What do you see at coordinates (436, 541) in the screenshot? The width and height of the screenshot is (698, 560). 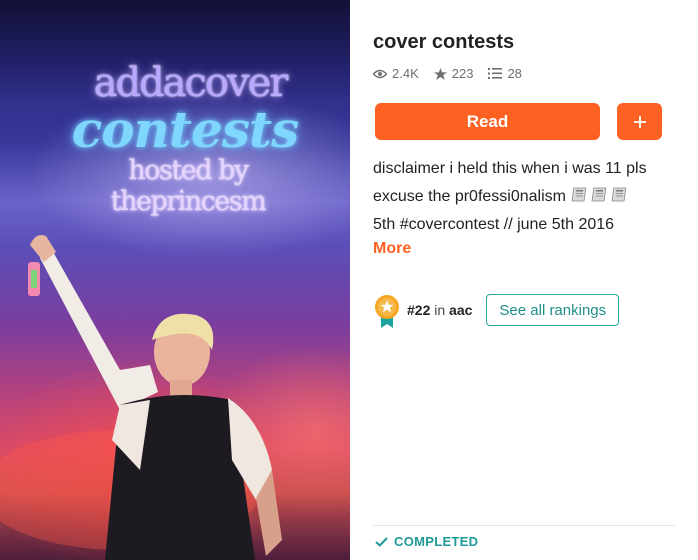 I see `completed-label: COMPLETED` at bounding box center [436, 541].